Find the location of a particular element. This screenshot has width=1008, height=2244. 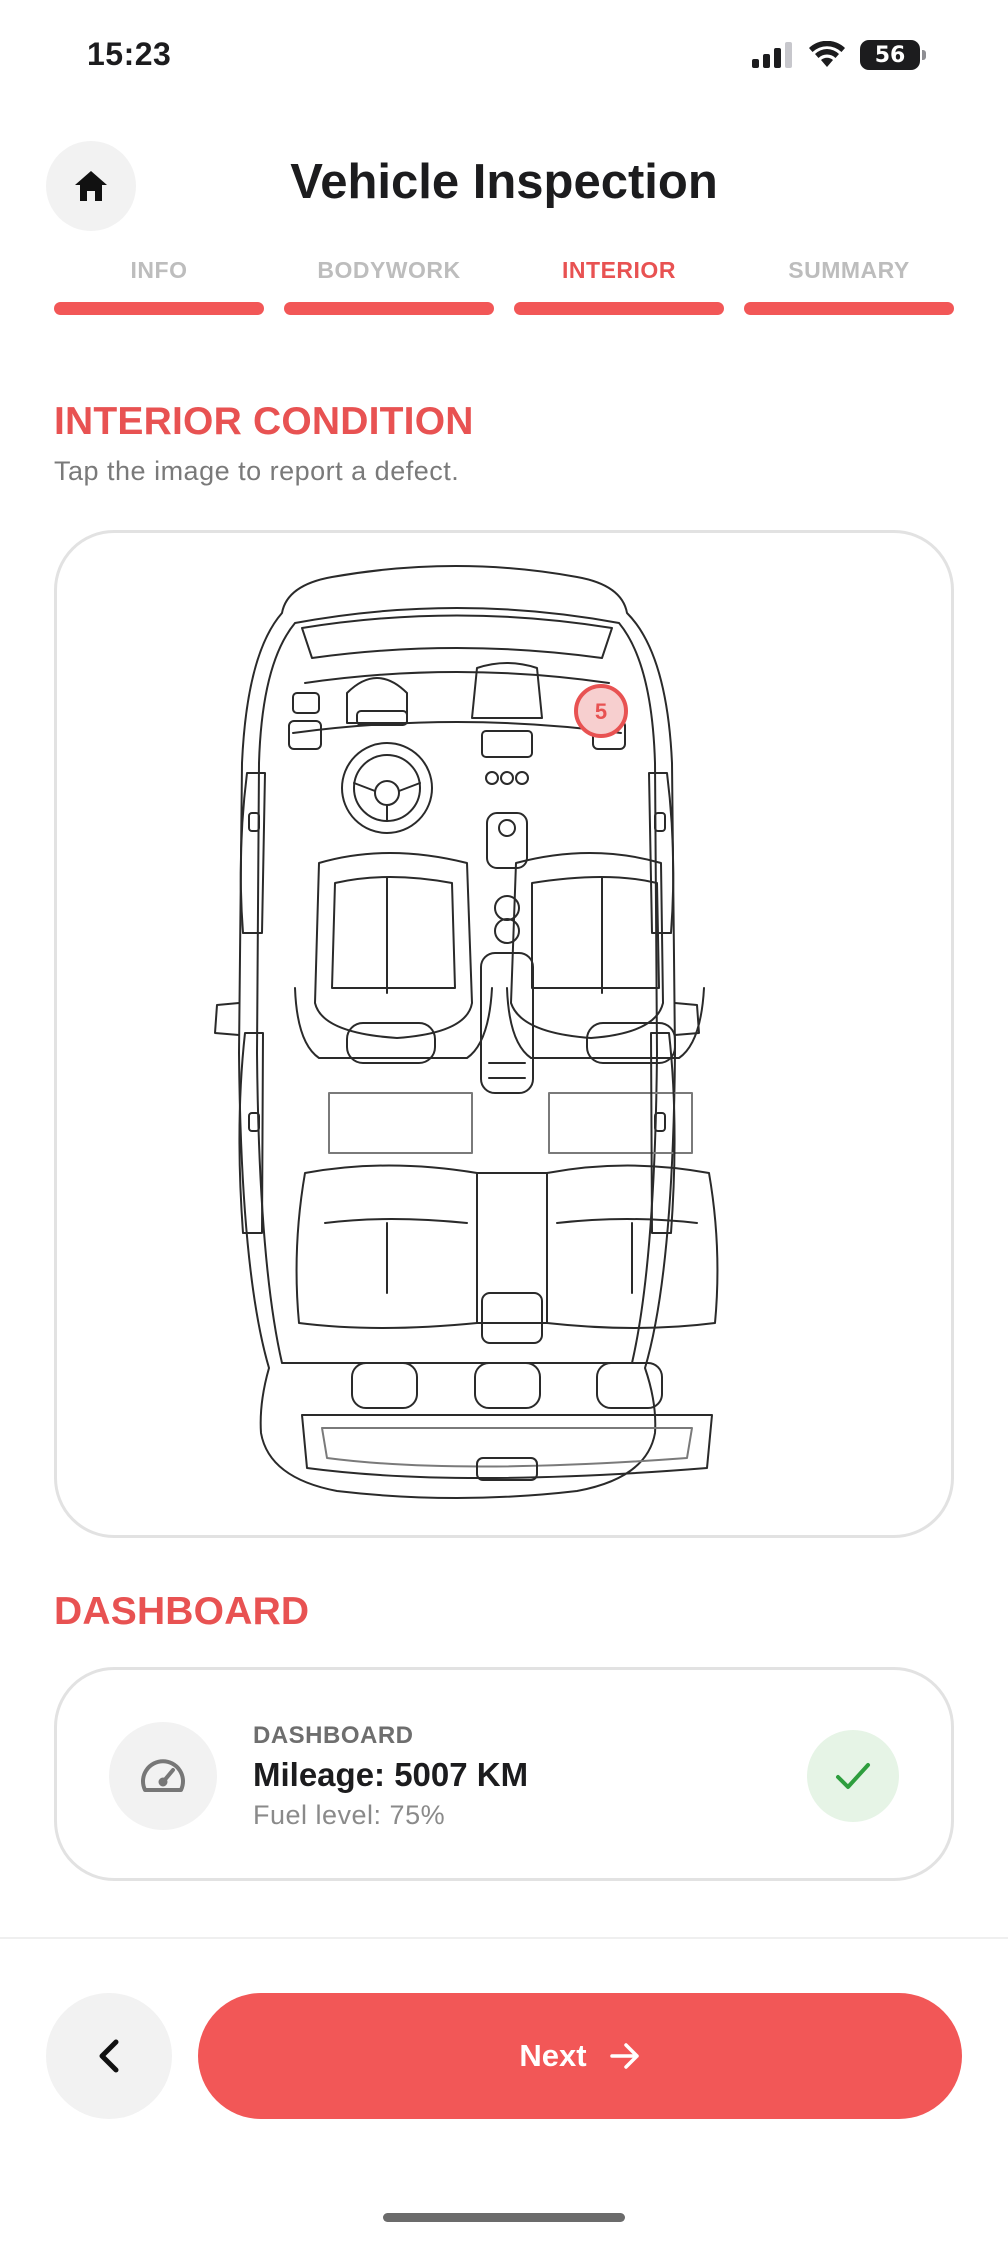

speedometer-icon is located at coordinates (163, 1775).